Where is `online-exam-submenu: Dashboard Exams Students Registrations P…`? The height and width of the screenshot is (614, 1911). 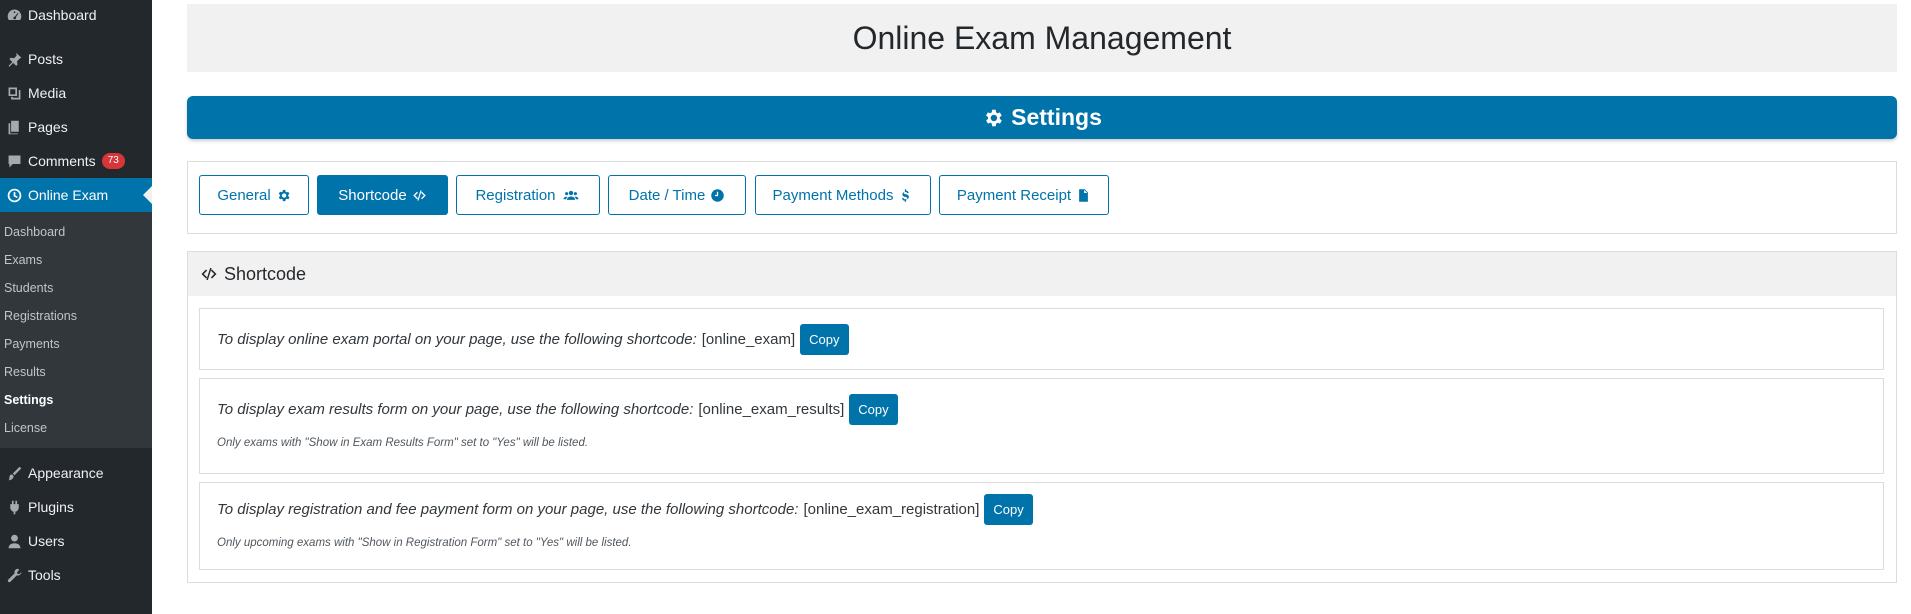 online-exam-submenu: Dashboard Exams Students Registrations P… is located at coordinates (76, 330).